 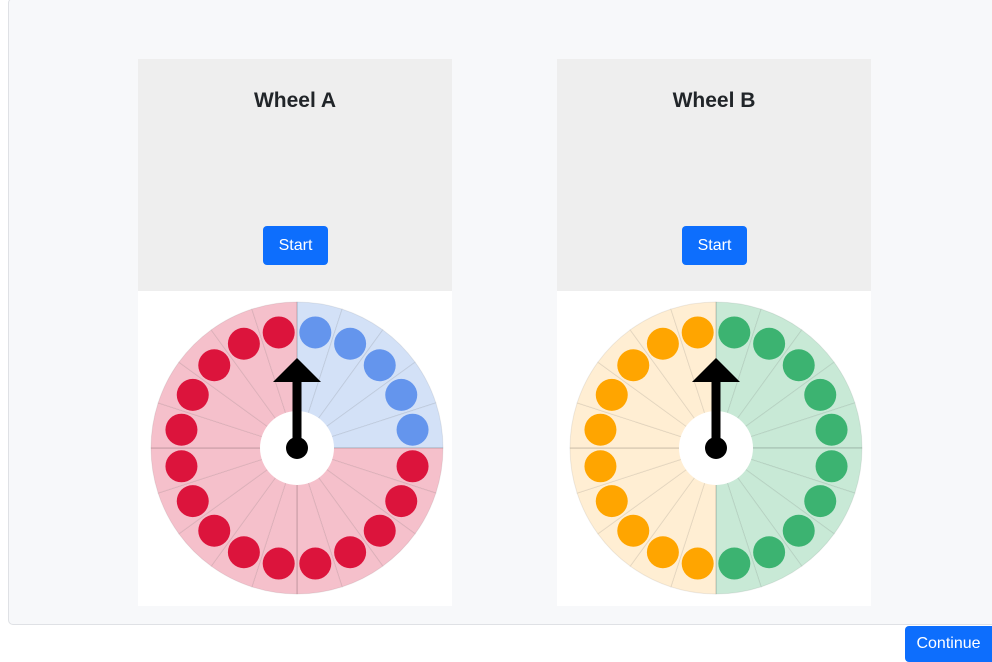 What do you see at coordinates (295, 175) in the screenshot?
I see `wheel-a-header: Wheel A Start` at bounding box center [295, 175].